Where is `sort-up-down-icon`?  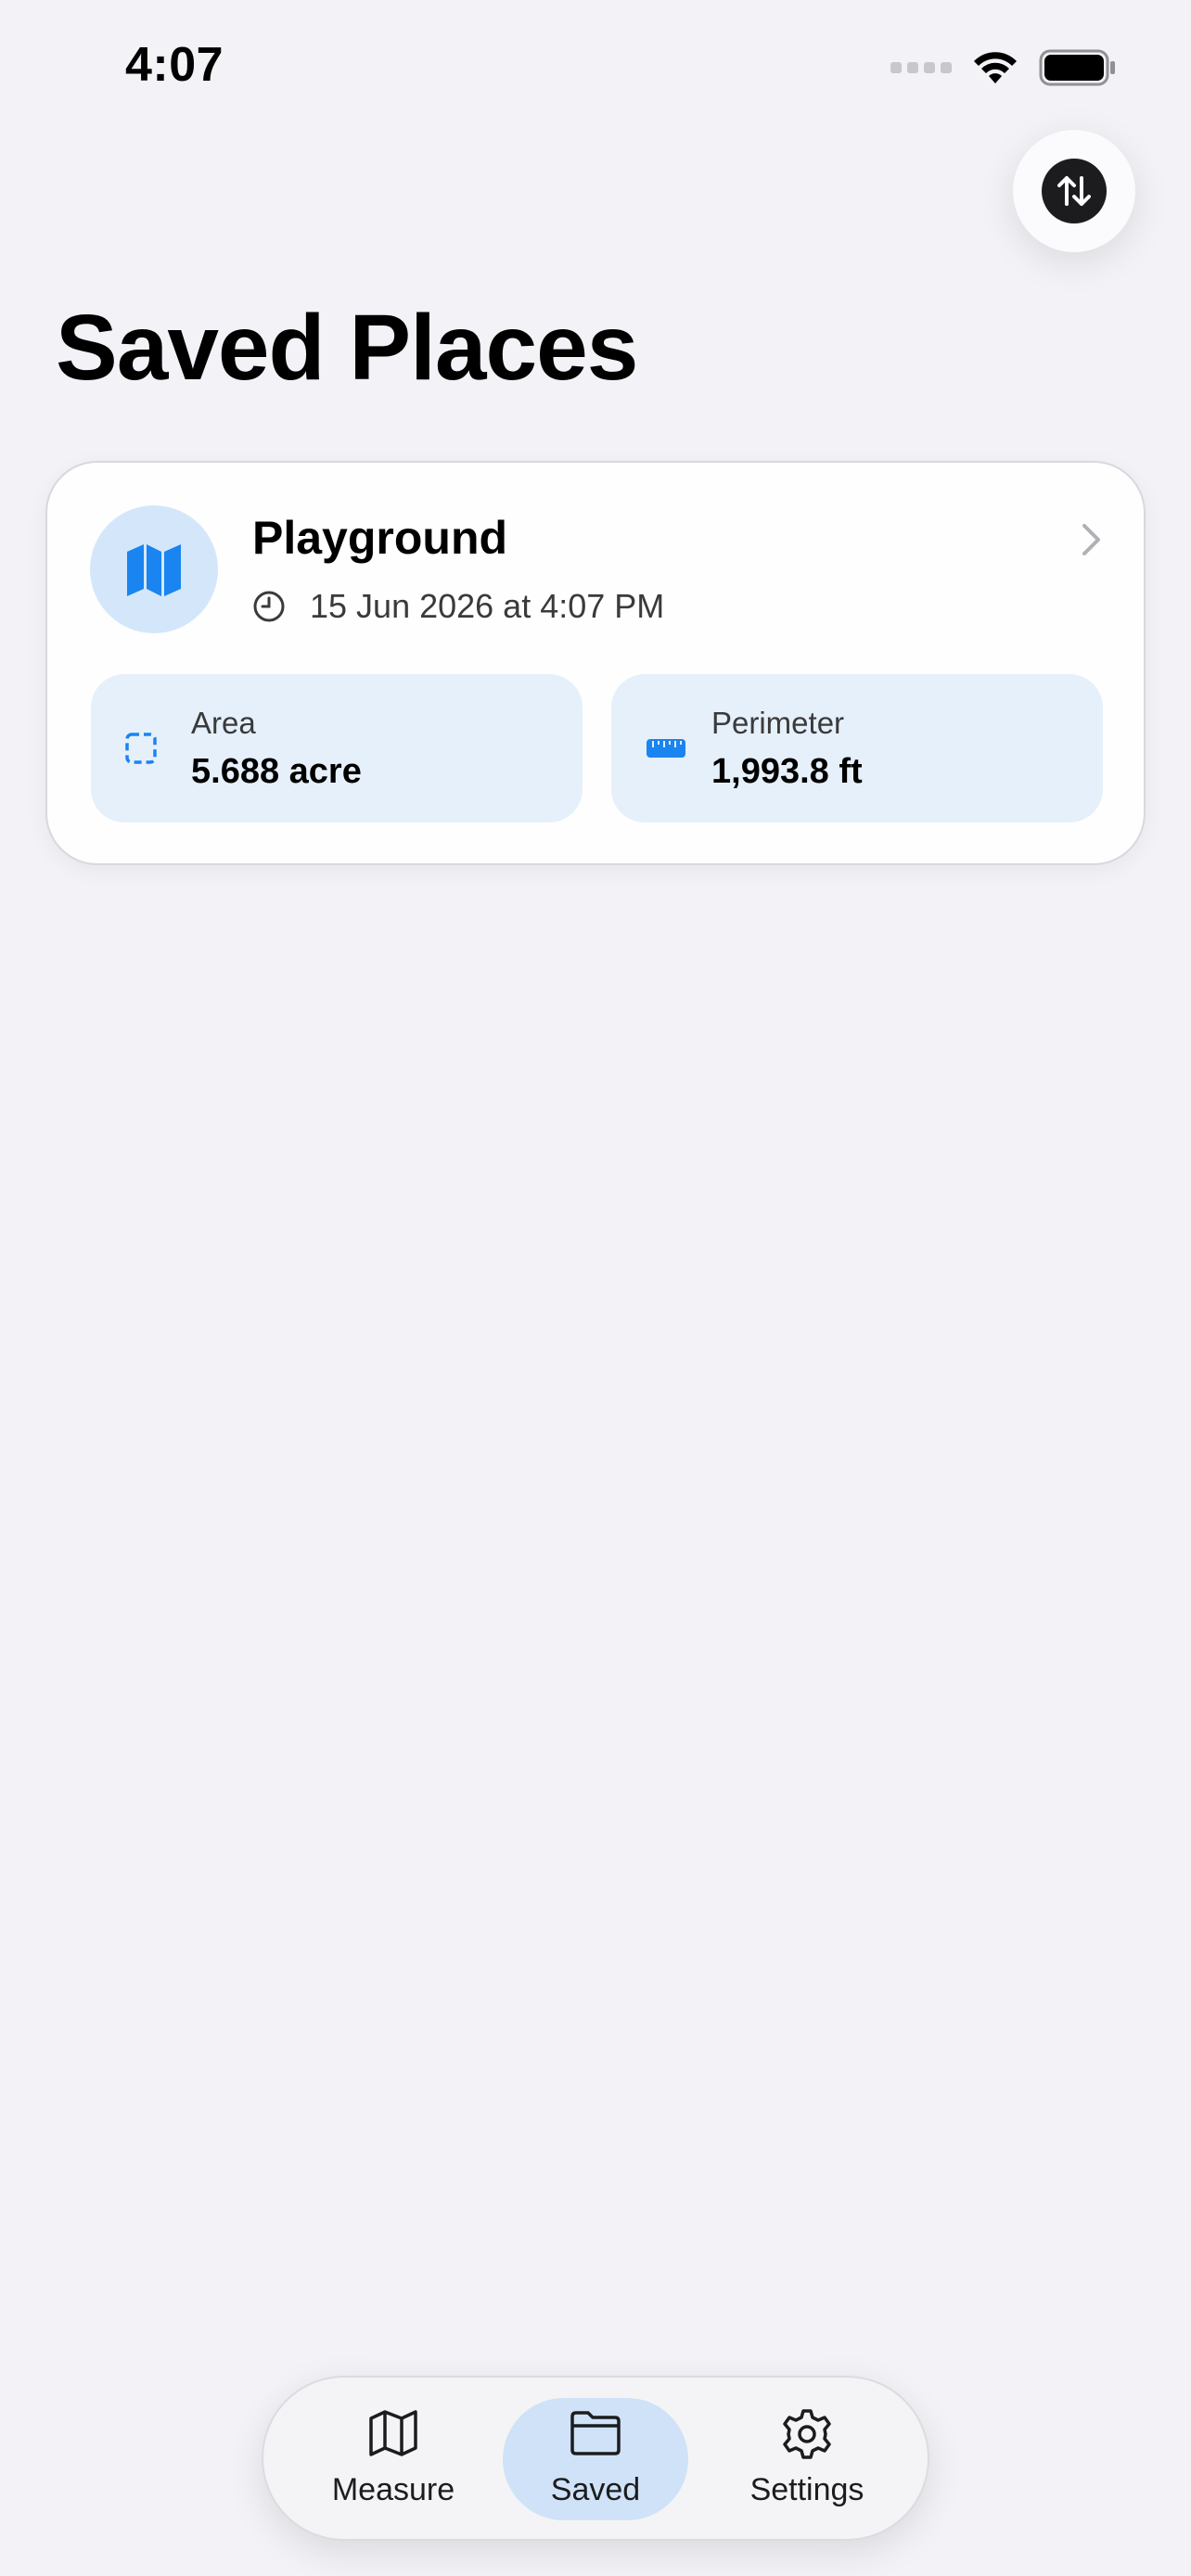 sort-up-down-icon is located at coordinates (1074, 191).